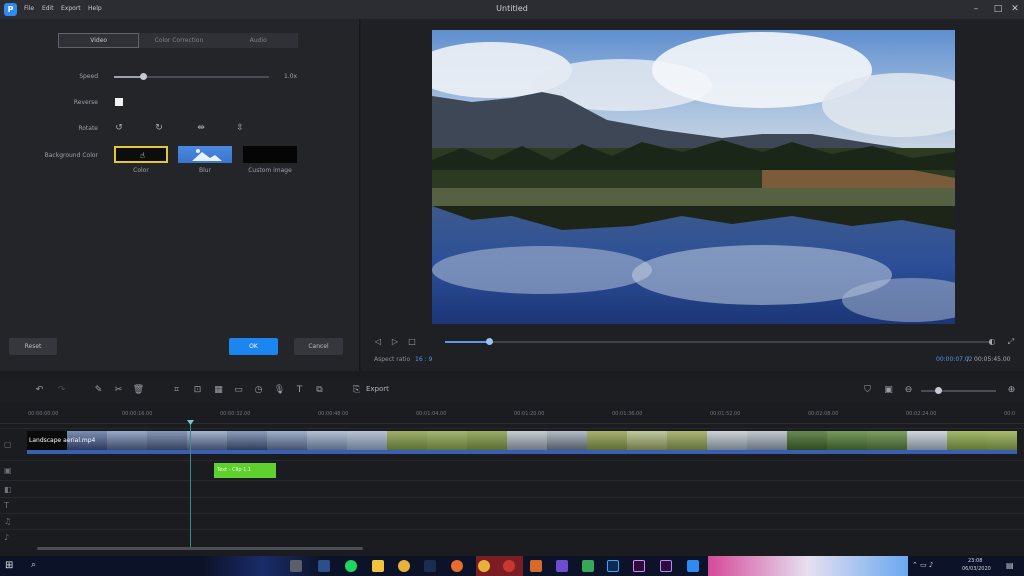  I want to click on tab-bar: Video Color Correction Audio, so click(178, 40).